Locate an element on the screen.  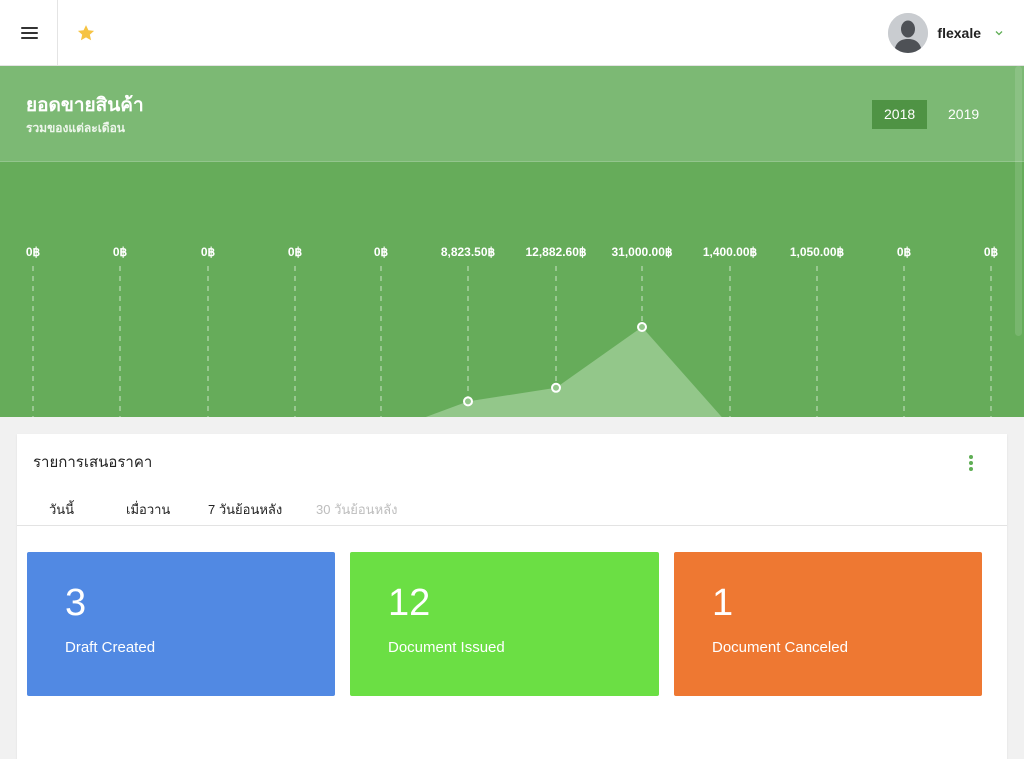
user-avatar-icon is located at coordinates (908, 33).